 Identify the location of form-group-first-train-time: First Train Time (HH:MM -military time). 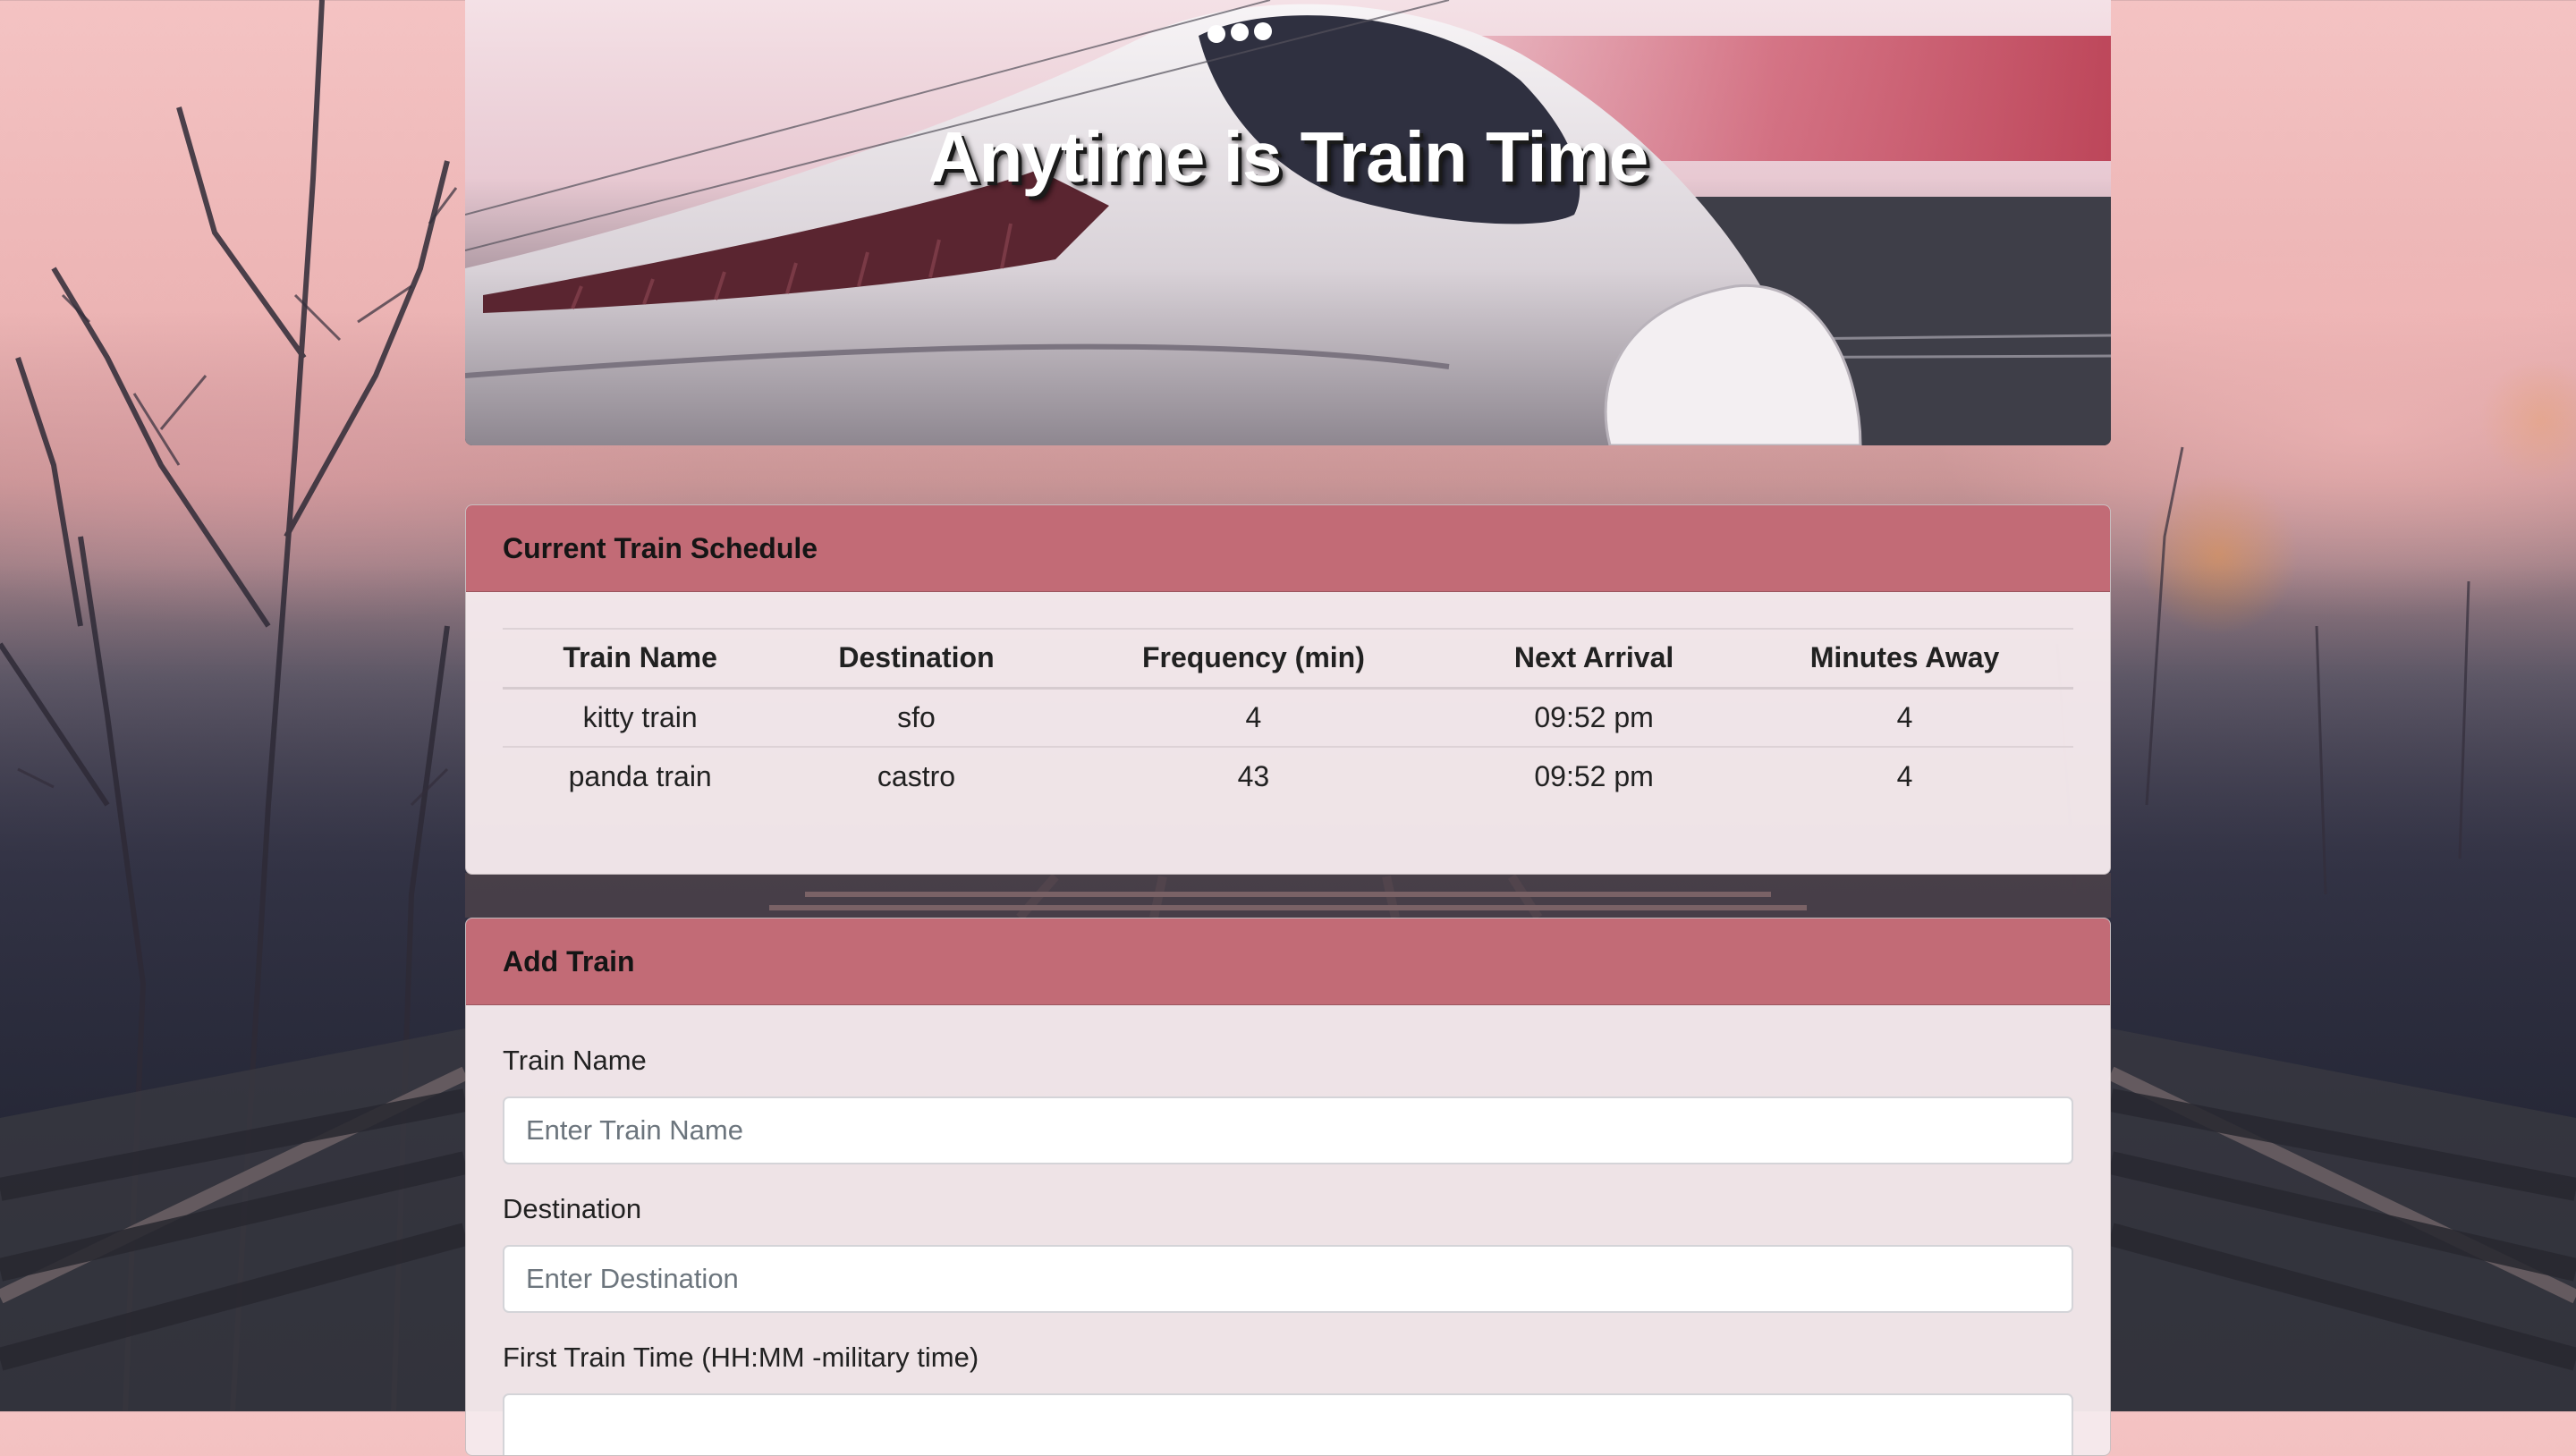
(1288, 1398).